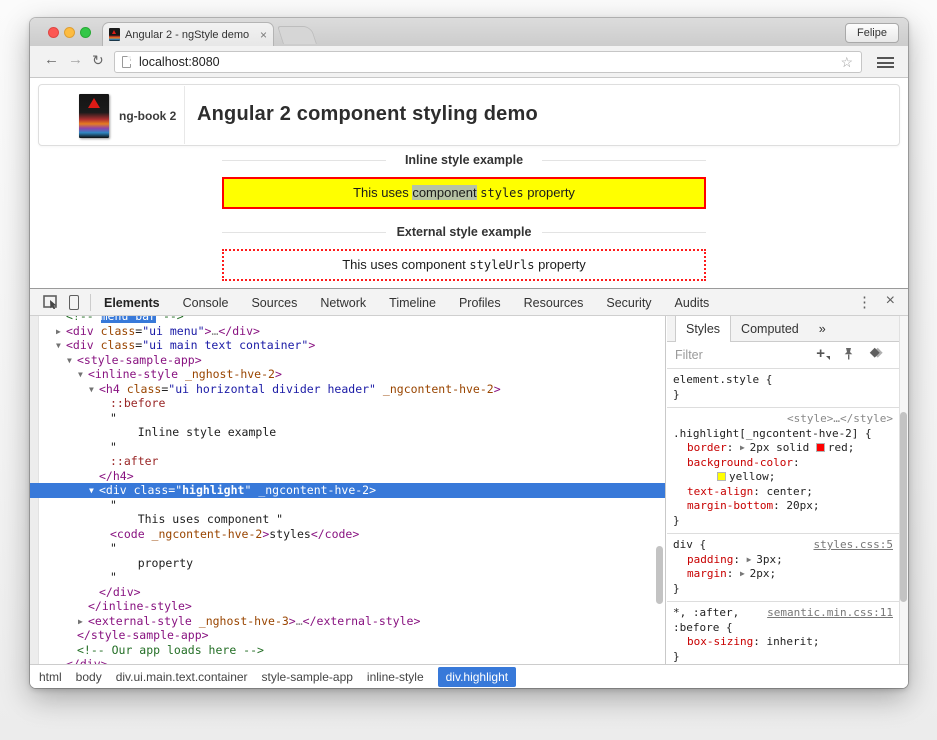  Describe the element at coordinates (841, 447) in the screenshot. I see `css-property-value: red;` at that location.